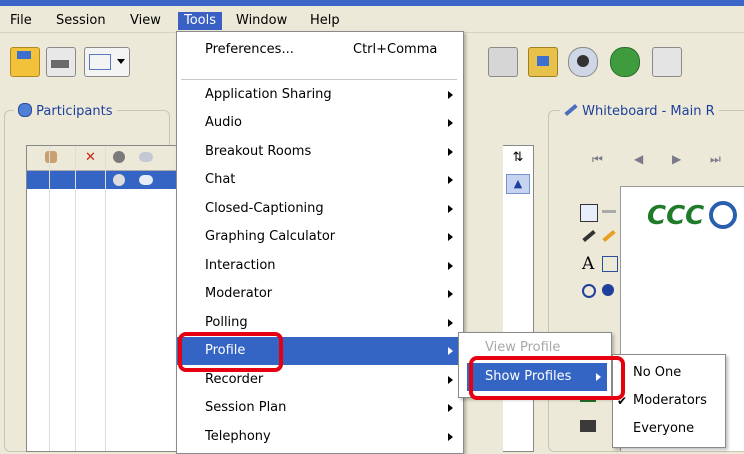 The height and width of the screenshot is (454, 744). I want to click on settings-page-icon, so click(503, 62).